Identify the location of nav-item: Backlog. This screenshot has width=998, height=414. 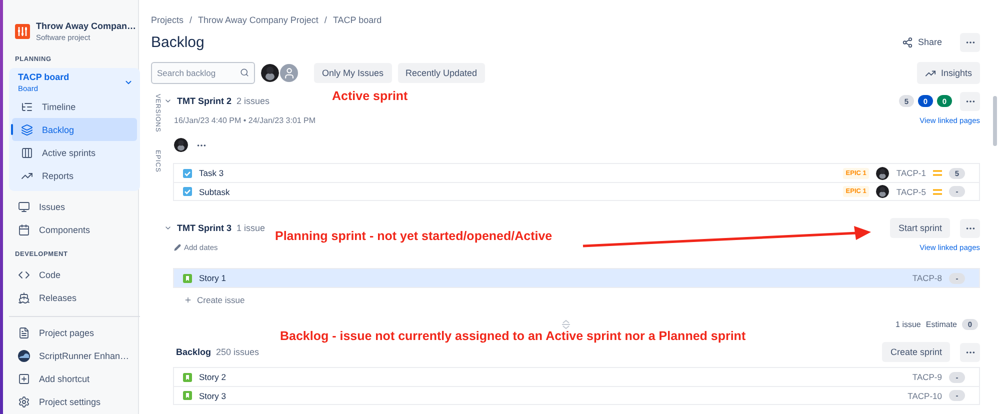
(75, 129).